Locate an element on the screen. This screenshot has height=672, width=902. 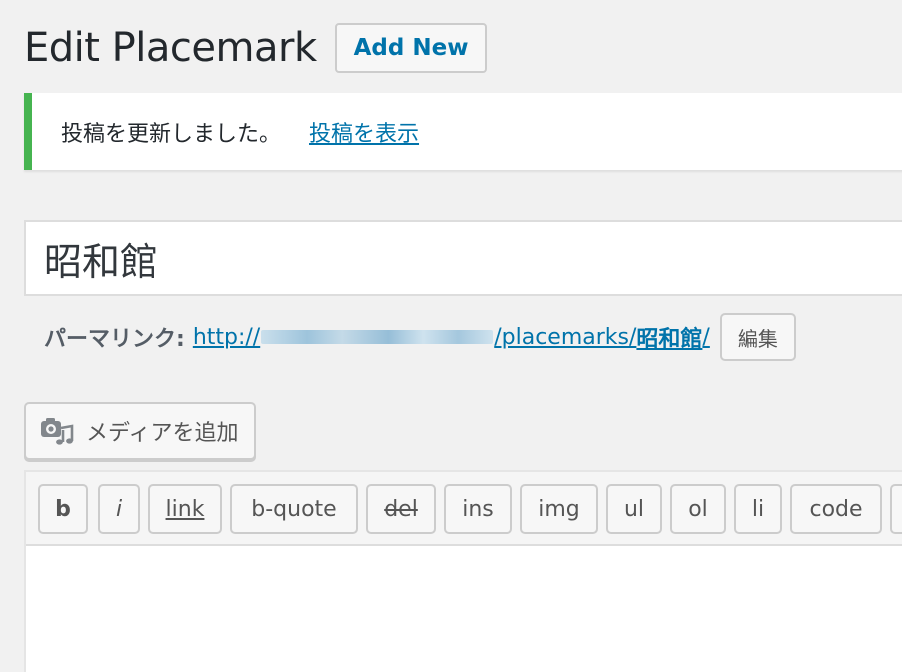
blurred-domain is located at coordinates (377, 337).